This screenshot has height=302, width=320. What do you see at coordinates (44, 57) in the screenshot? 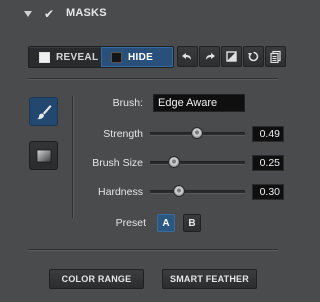
I see `white-swatch-icon` at bounding box center [44, 57].